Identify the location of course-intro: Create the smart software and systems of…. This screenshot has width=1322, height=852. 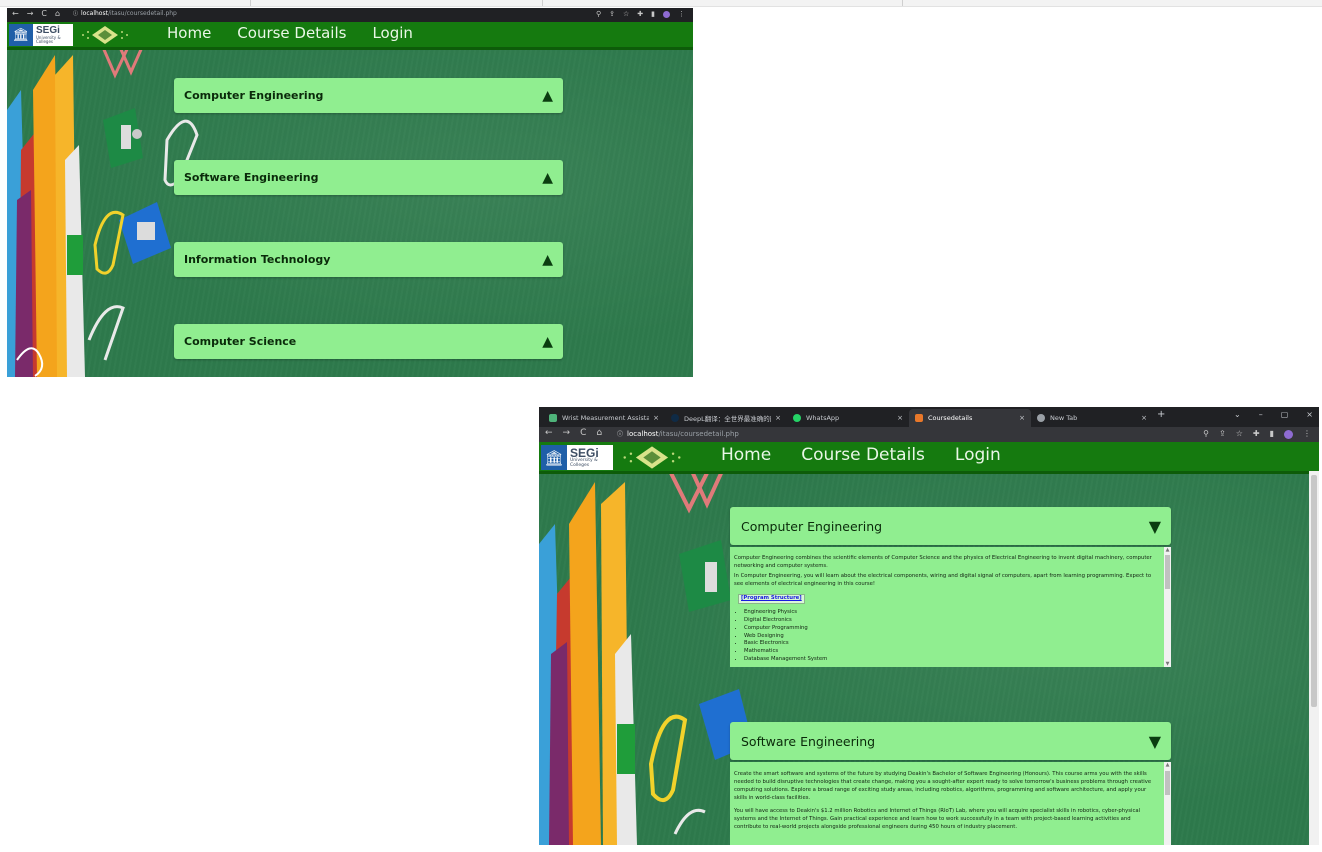
(943, 786).